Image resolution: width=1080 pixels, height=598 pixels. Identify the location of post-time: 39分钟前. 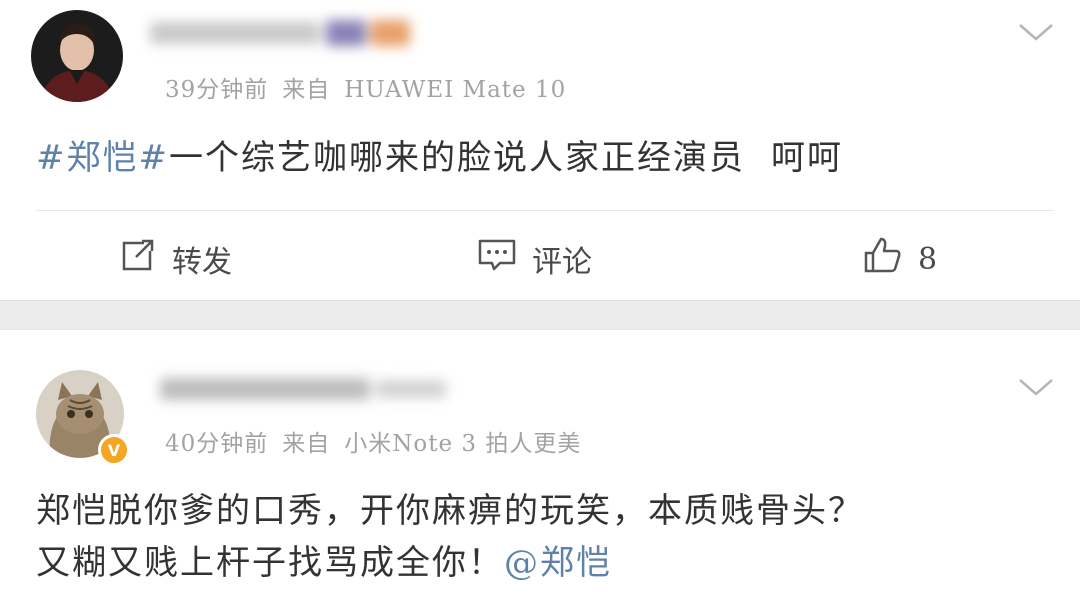
(217, 90).